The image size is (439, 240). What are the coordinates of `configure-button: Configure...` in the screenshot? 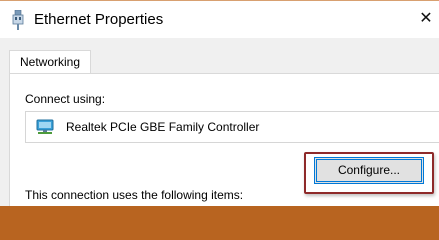 It's located at (369, 170).